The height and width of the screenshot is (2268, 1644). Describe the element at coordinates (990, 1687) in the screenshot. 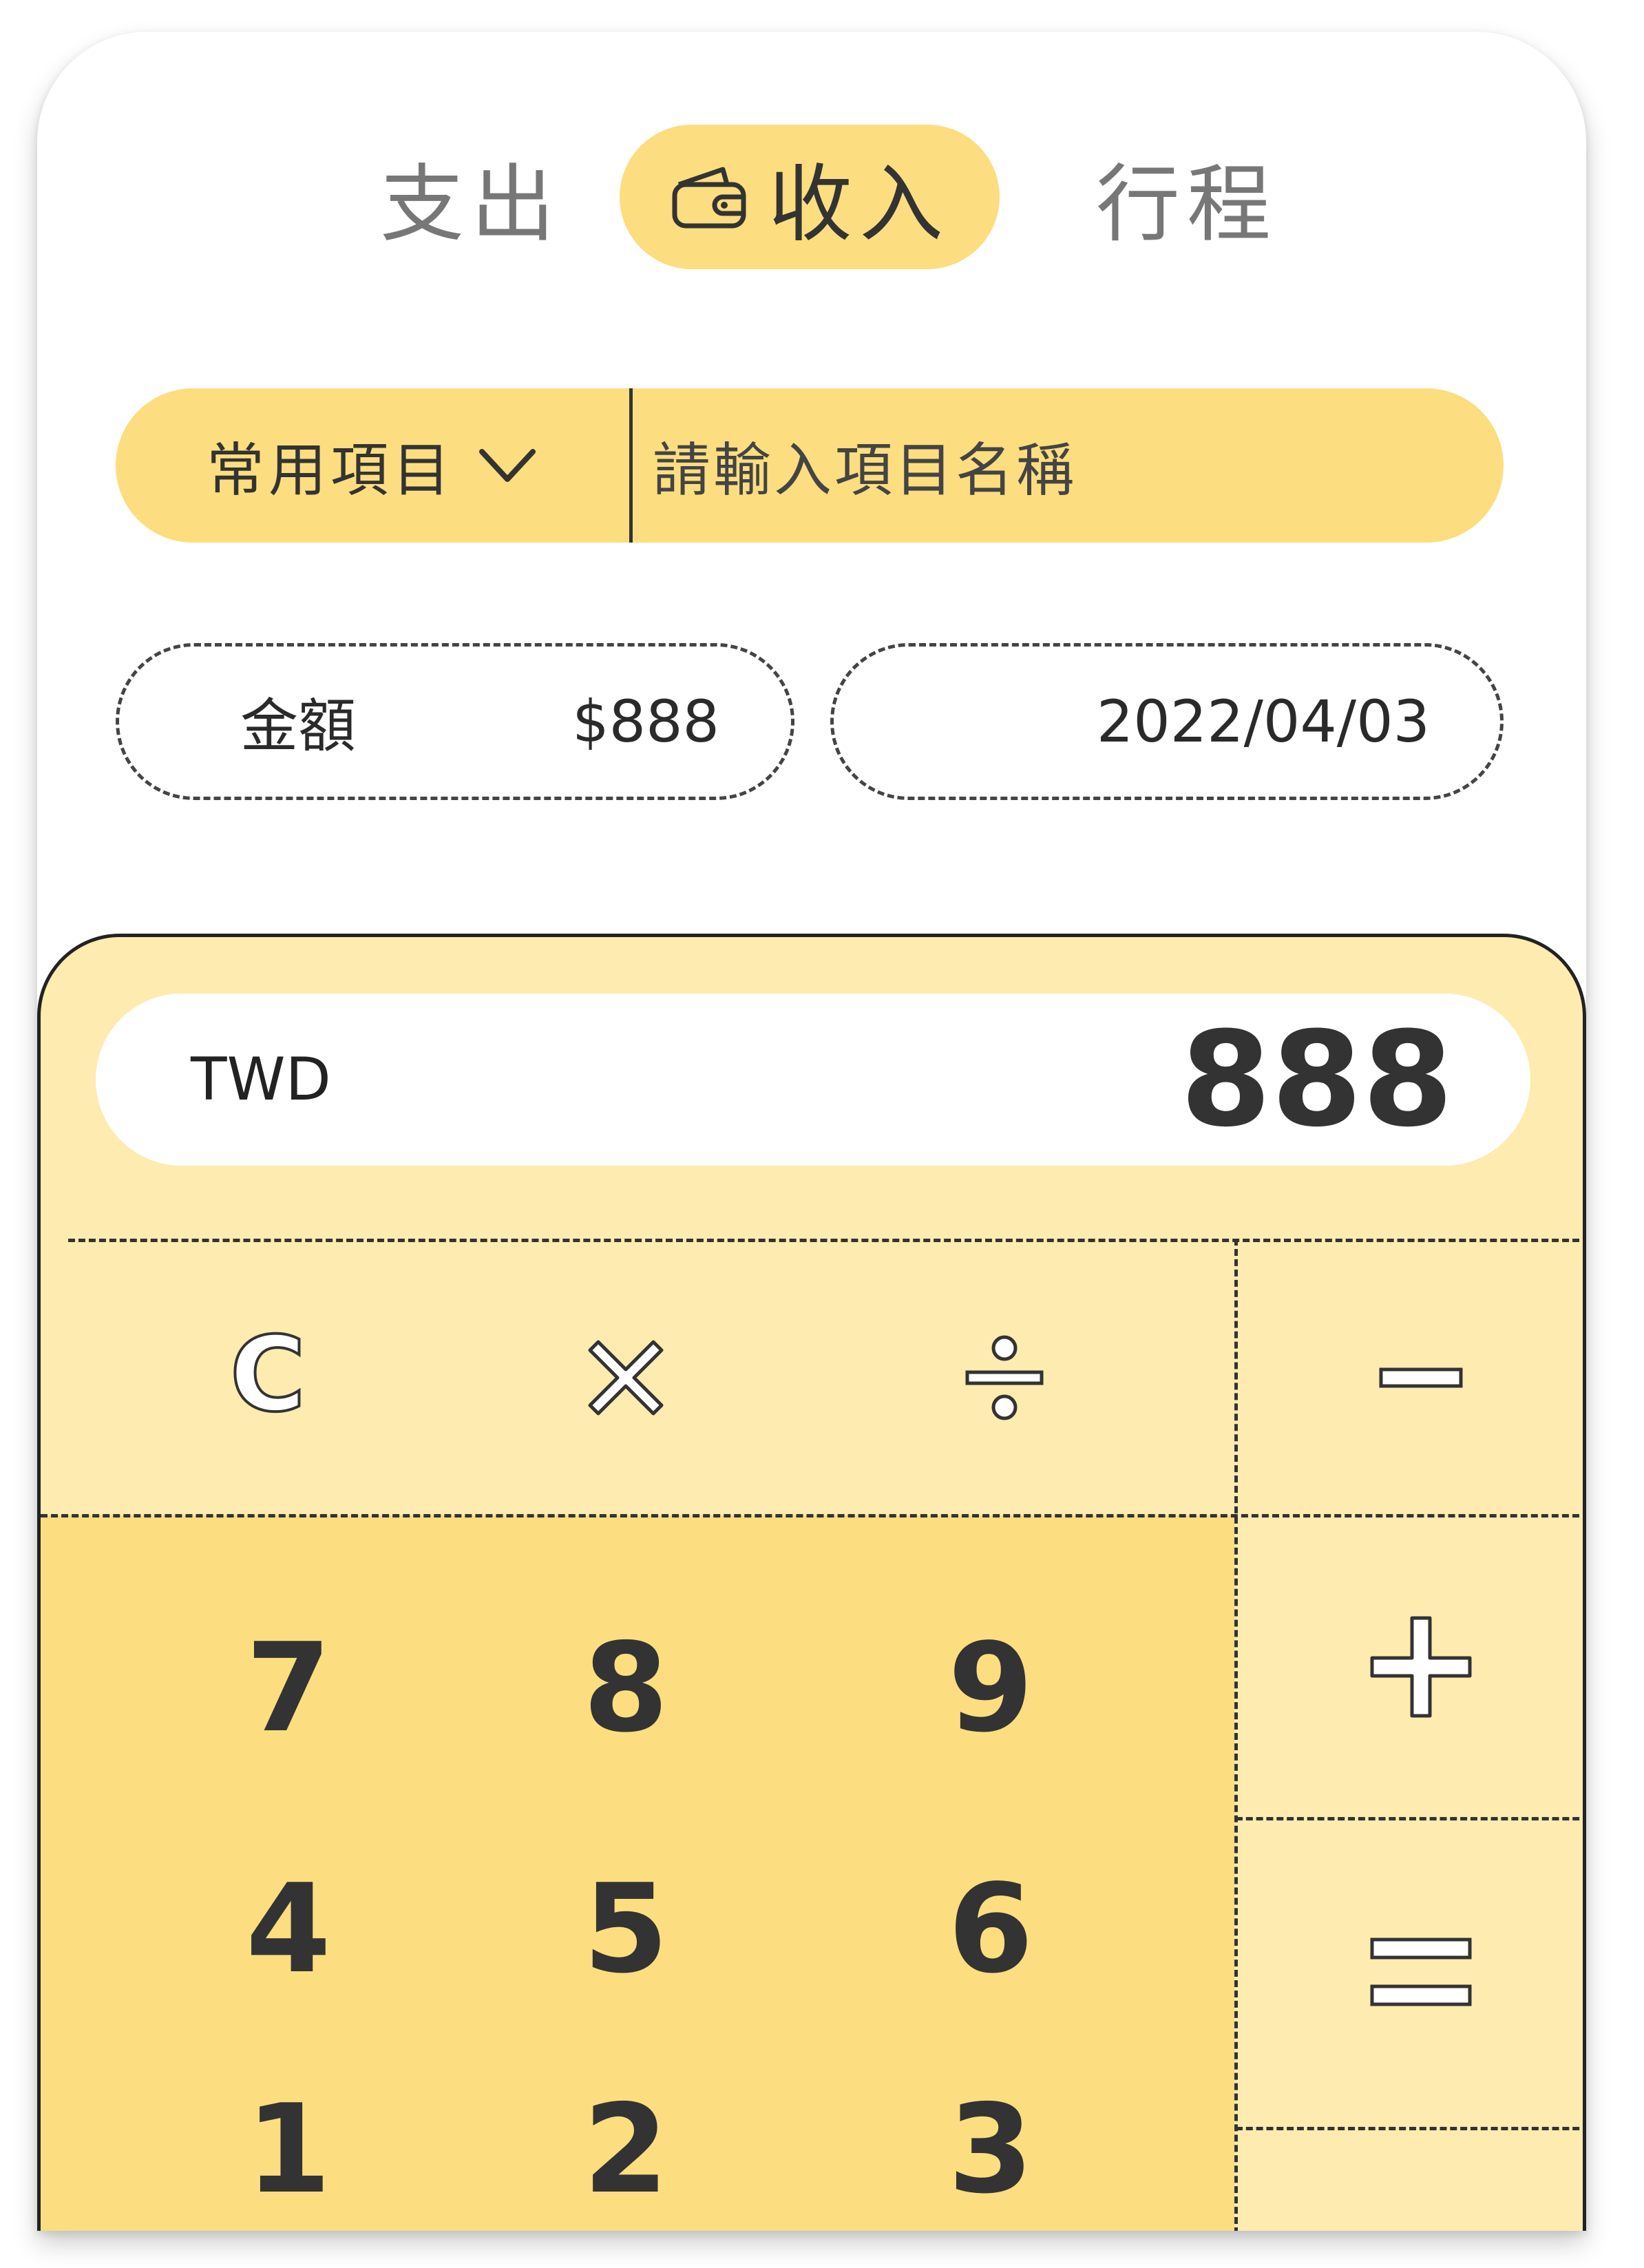

I see `digit-9-button: 9` at that location.